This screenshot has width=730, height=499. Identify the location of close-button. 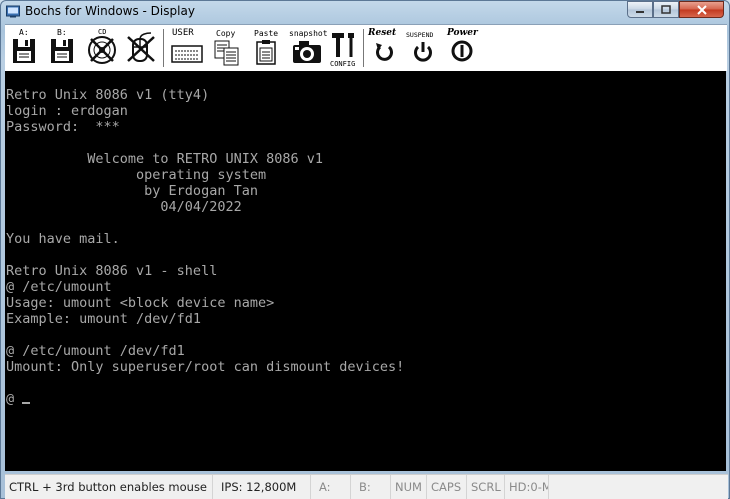
(701, 9).